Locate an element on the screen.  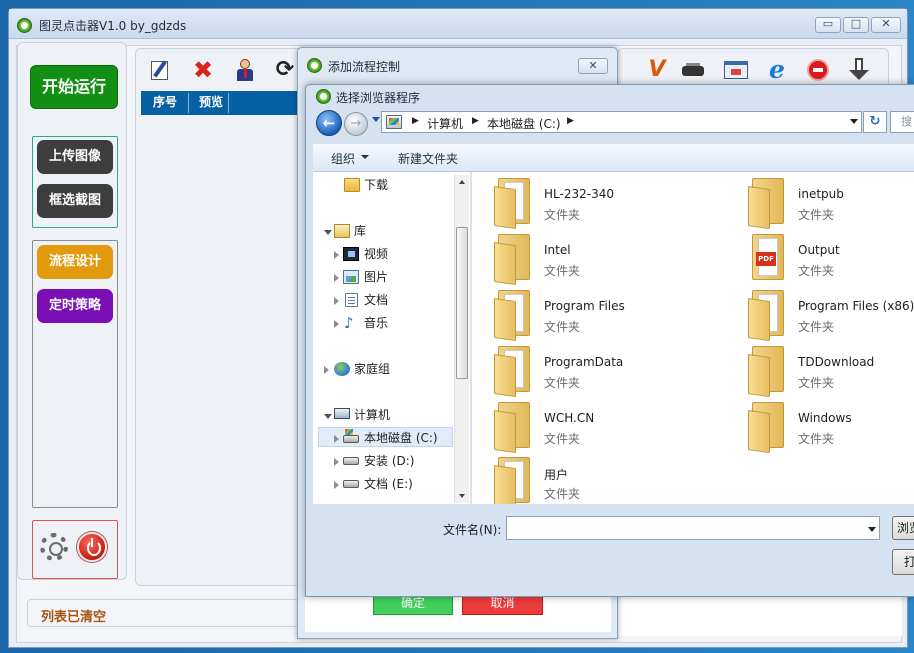
timer-strategy-button: 定时策略 is located at coordinates (75, 306).